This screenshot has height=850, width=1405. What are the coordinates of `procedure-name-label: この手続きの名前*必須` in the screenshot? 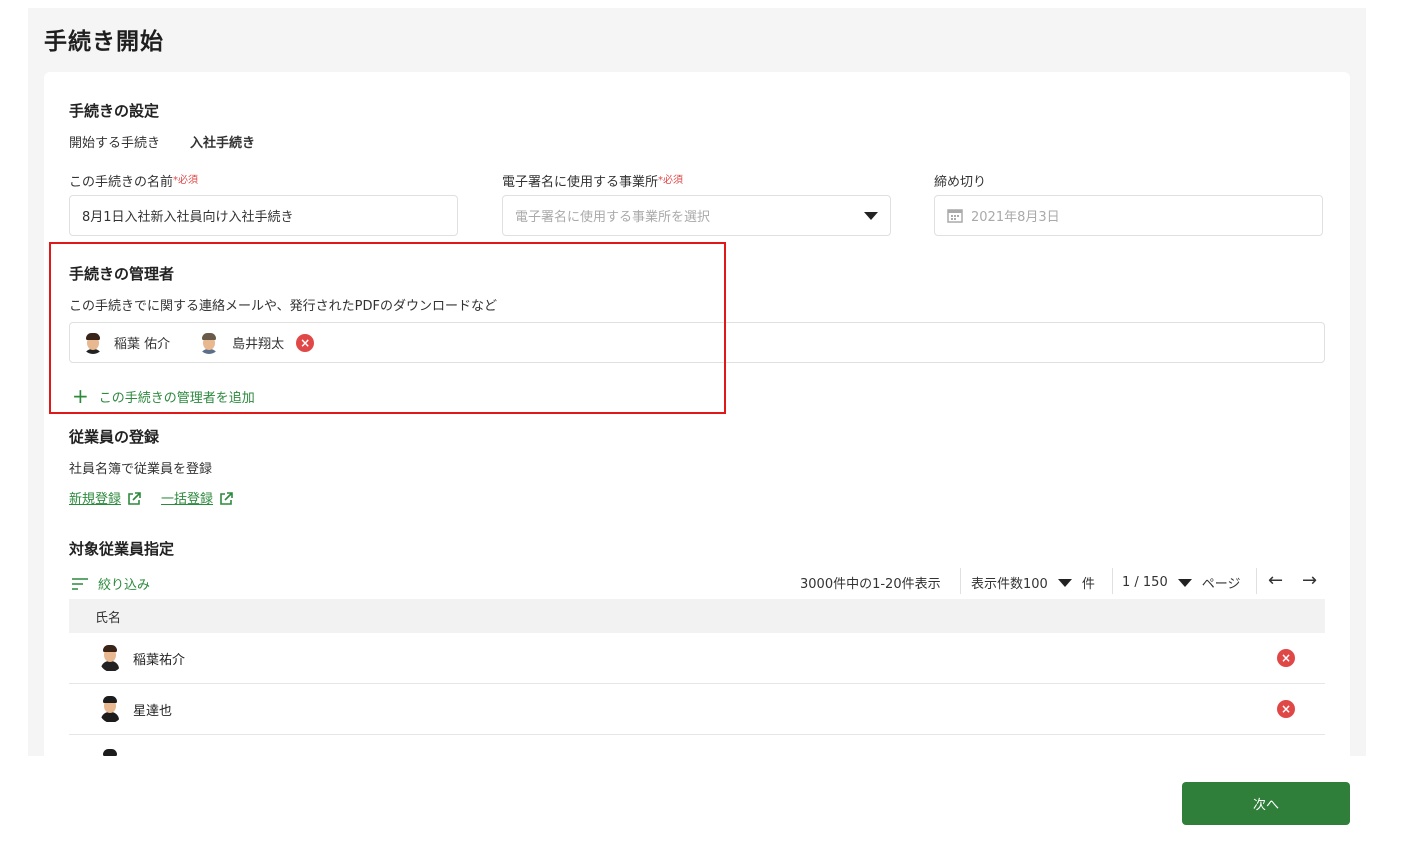 It's located at (133, 180).